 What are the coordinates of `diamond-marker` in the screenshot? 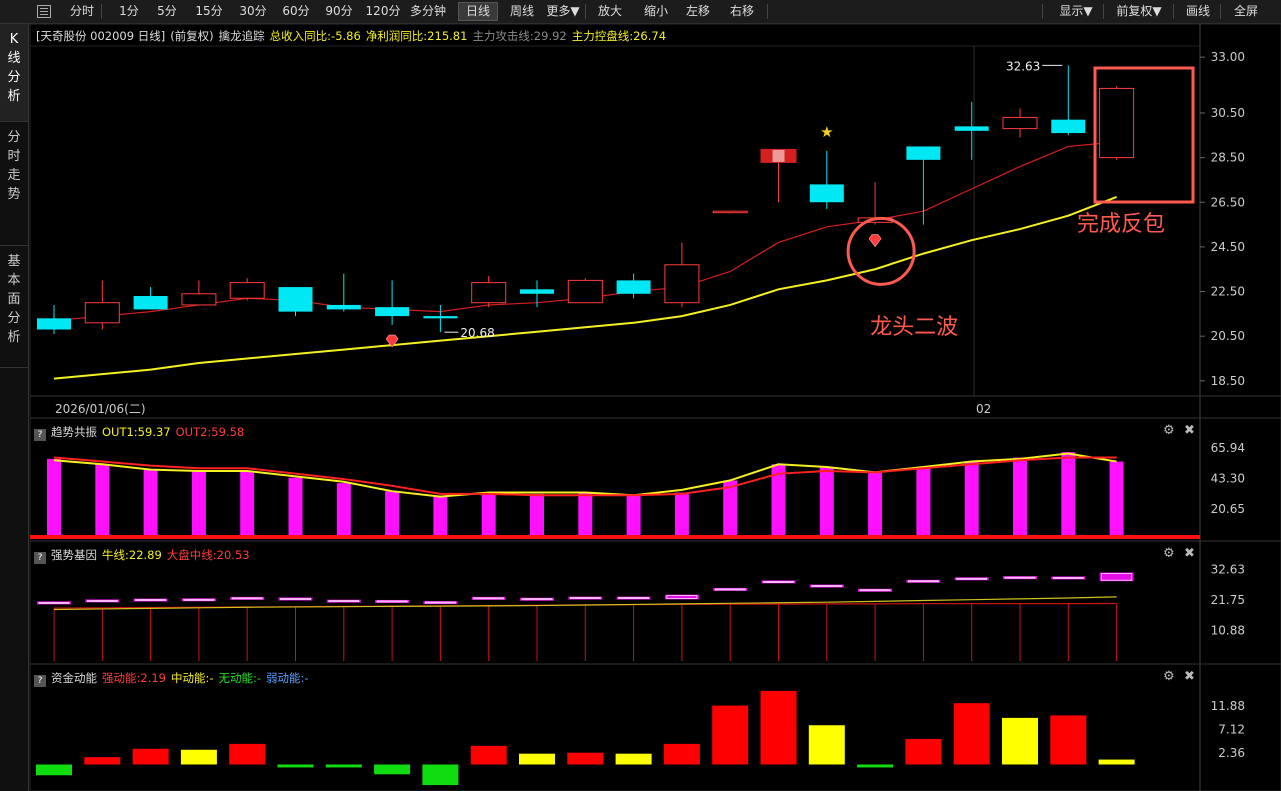 It's located at (875, 241).